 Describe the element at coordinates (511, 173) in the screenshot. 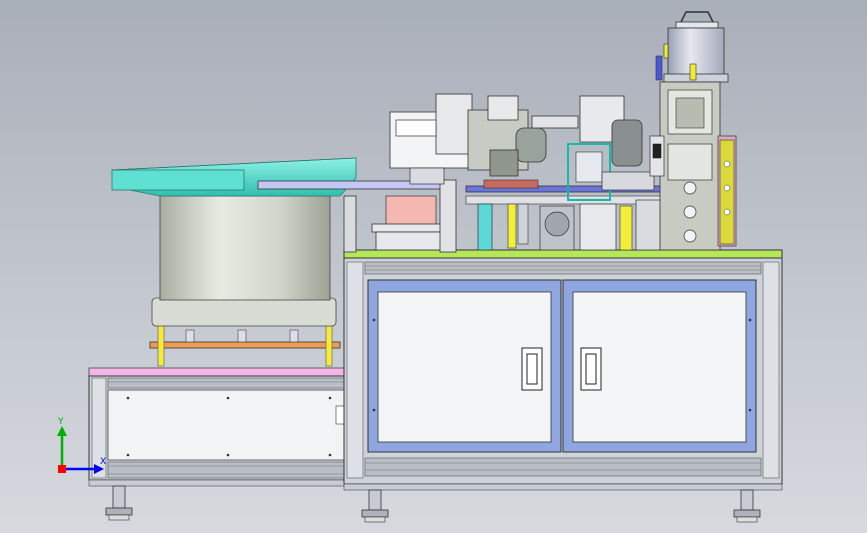

I see `transfer-mechanism` at that location.